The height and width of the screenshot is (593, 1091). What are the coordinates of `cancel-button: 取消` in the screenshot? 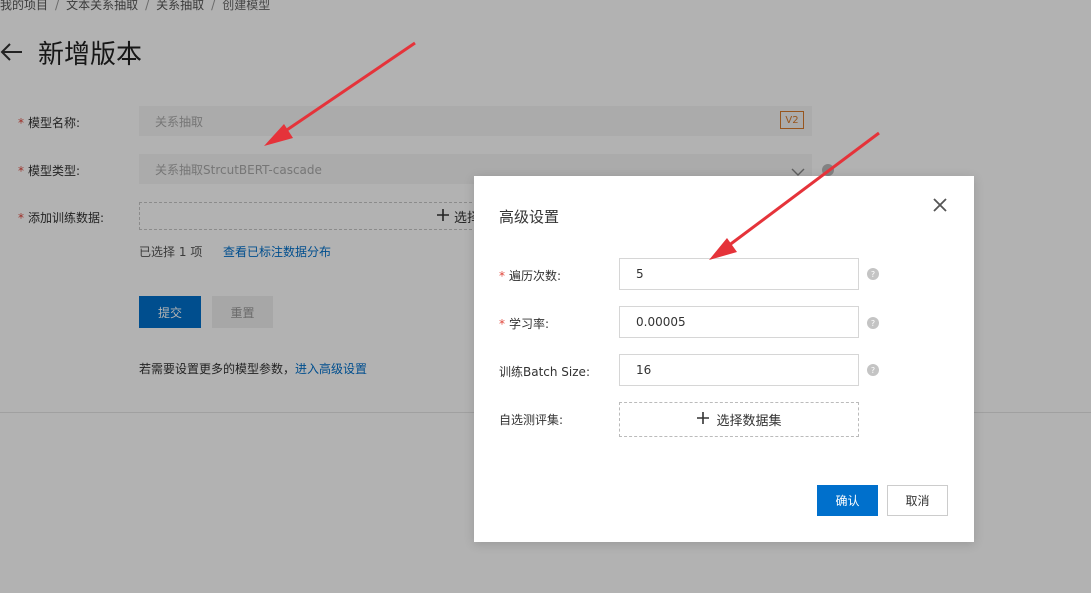 It's located at (917, 500).